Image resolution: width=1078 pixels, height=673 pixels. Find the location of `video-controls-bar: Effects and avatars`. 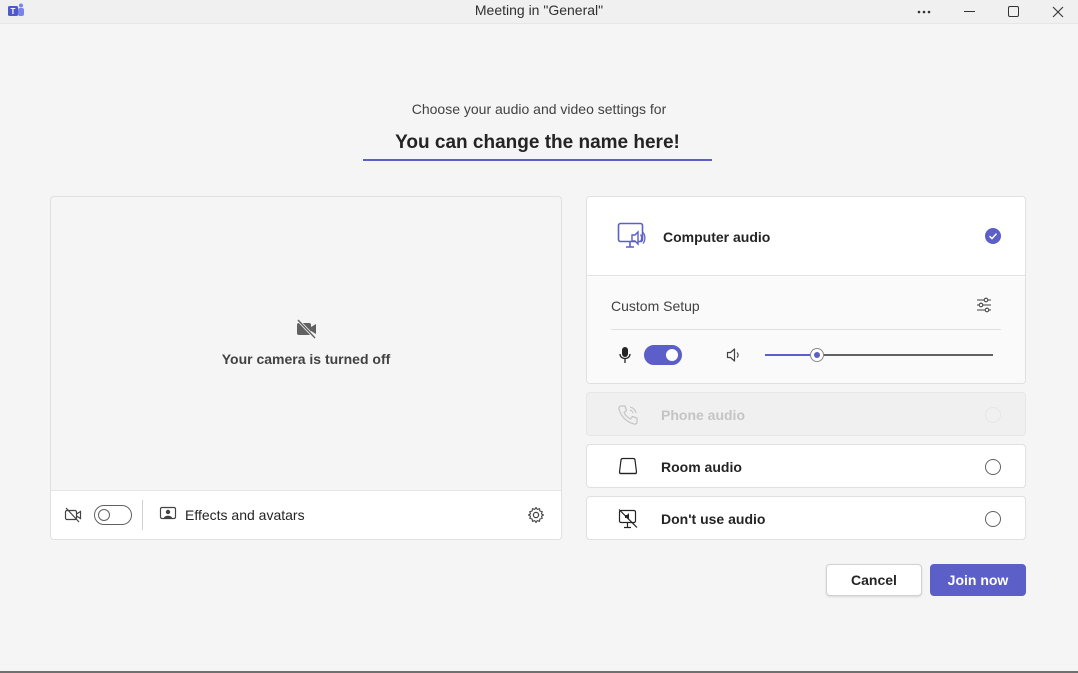

video-controls-bar: Effects and avatars is located at coordinates (306, 514).